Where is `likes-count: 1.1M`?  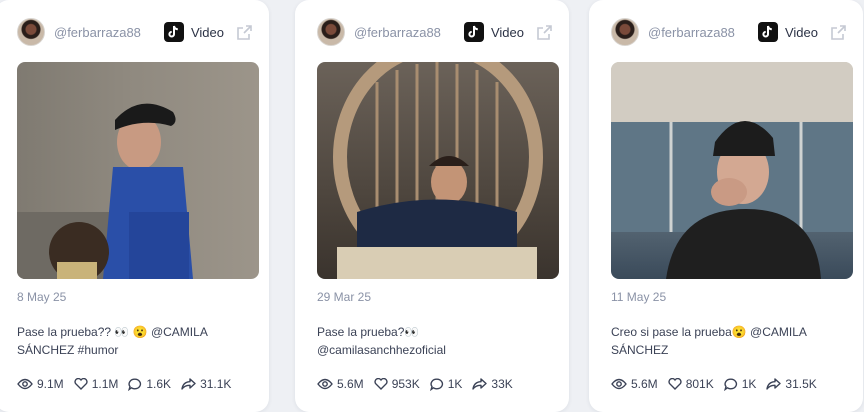
likes-count: 1.1M is located at coordinates (105, 384).